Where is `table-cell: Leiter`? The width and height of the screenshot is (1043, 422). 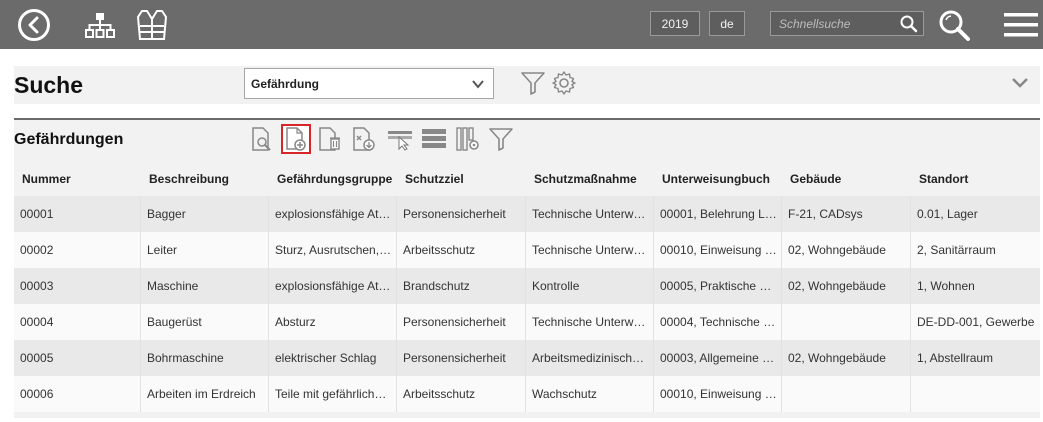 table-cell: Leiter is located at coordinates (205, 250).